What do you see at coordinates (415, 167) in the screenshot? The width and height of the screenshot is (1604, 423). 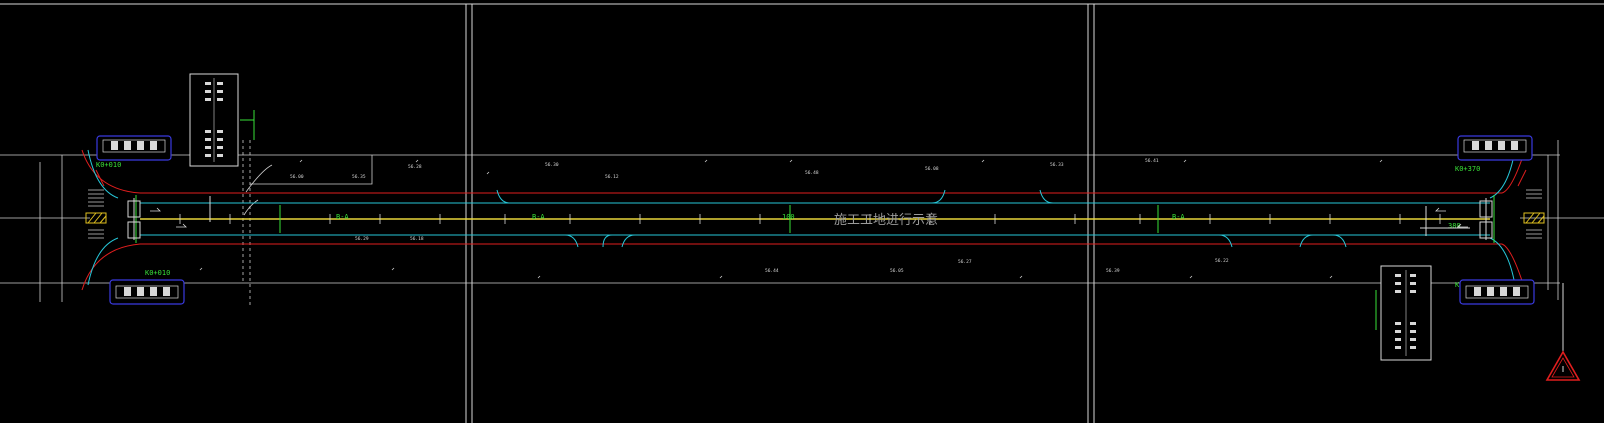 I see `svg-text: 56.28` at bounding box center [415, 167].